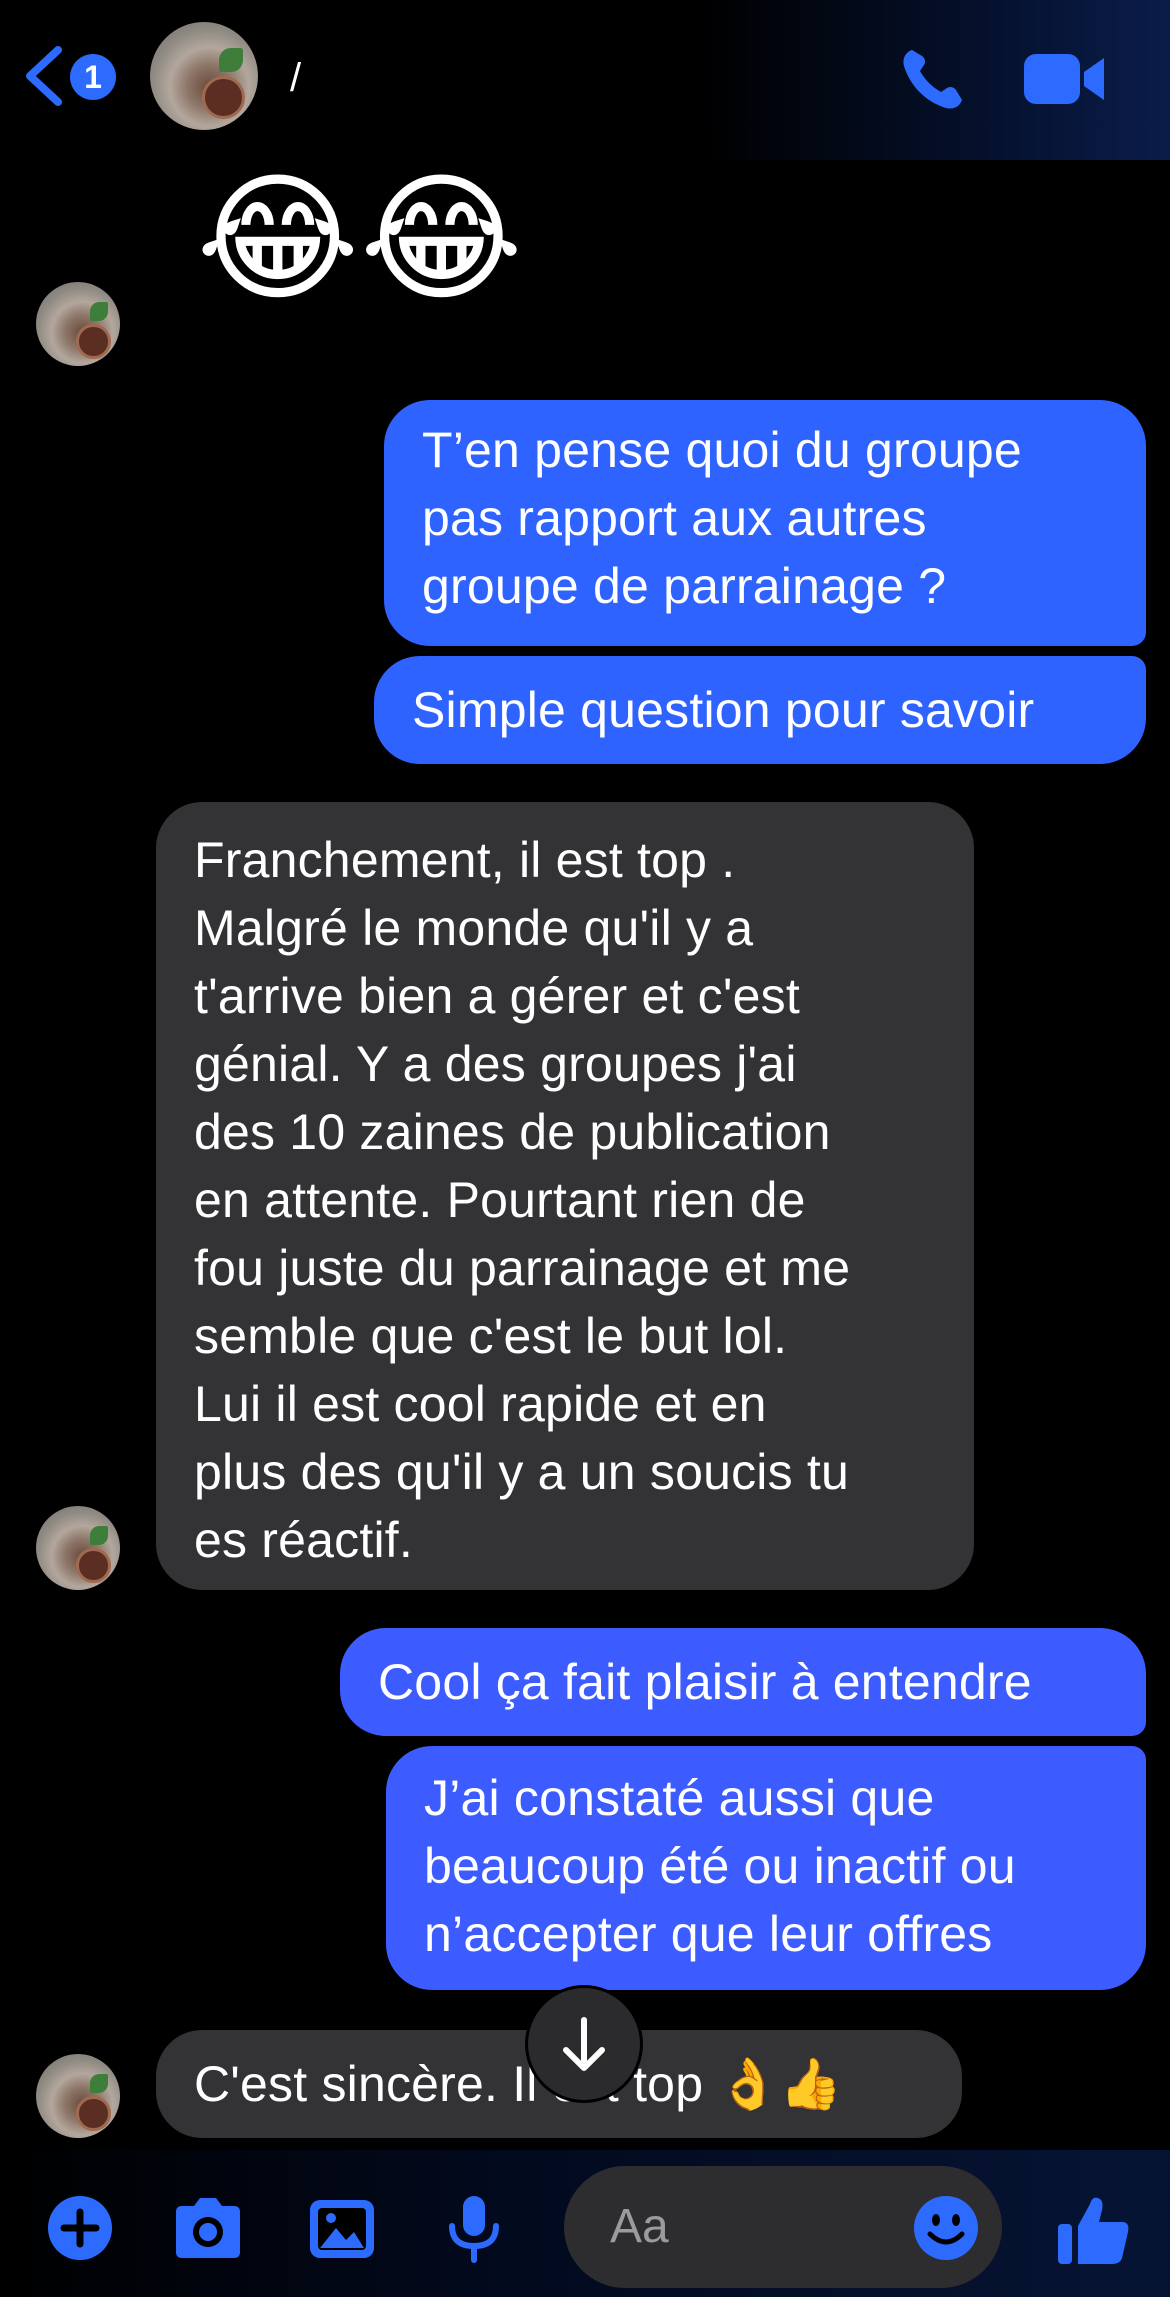  I want to click on chat-header: 1 /, so click(585, 80).